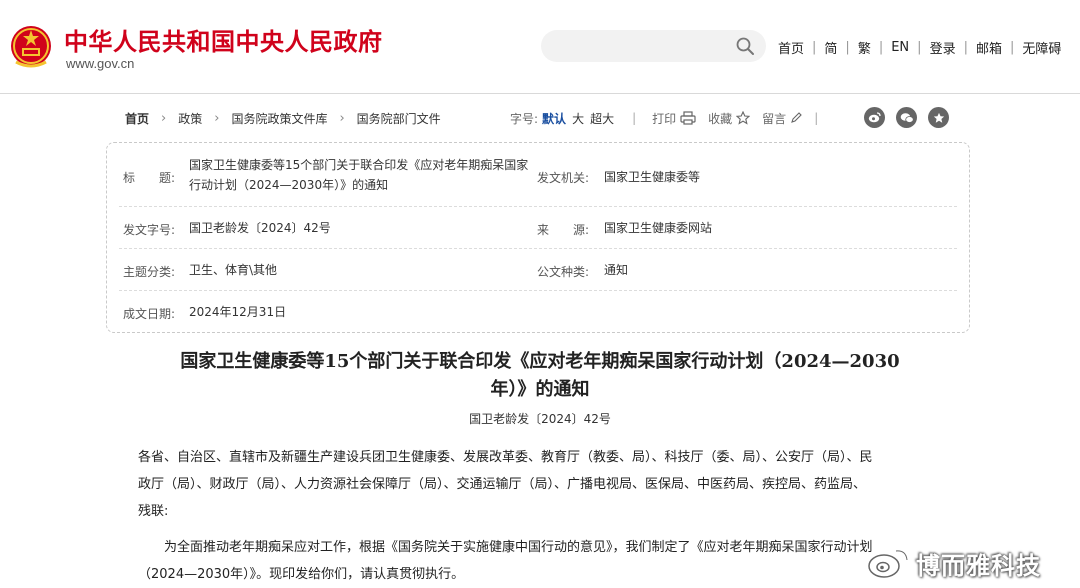  What do you see at coordinates (149, 272) in the screenshot?
I see `meta-topic-label: 主题分类:` at bounding box center [149, 272].